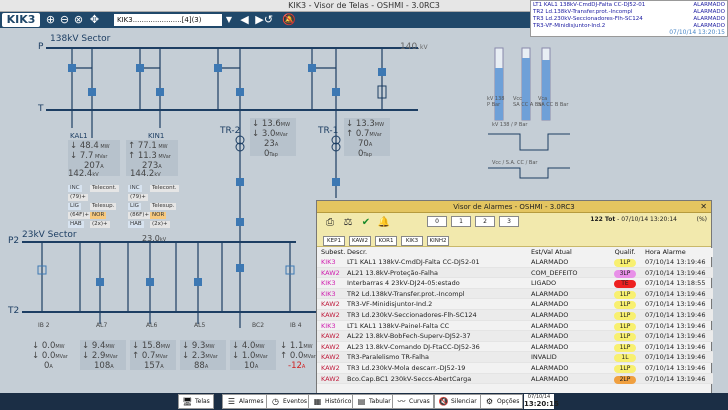 The width and height of the screenshot is (728, 410). I want to click on priority-1-count: 1, so click(461, 221).